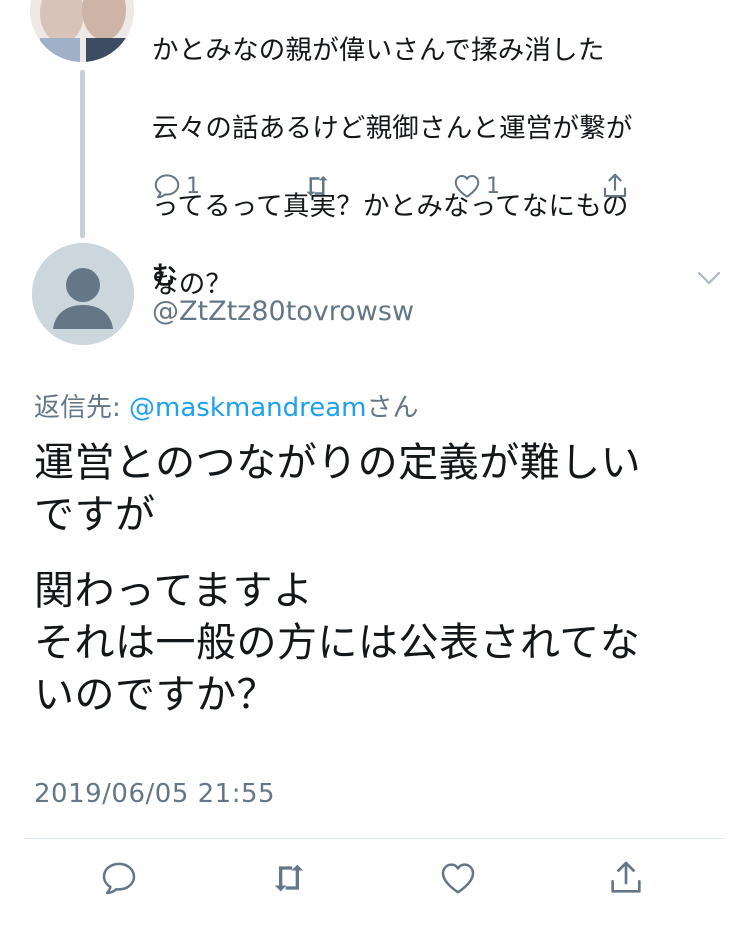  I want to click on parent-reply-button: 1, so click(176, 186).